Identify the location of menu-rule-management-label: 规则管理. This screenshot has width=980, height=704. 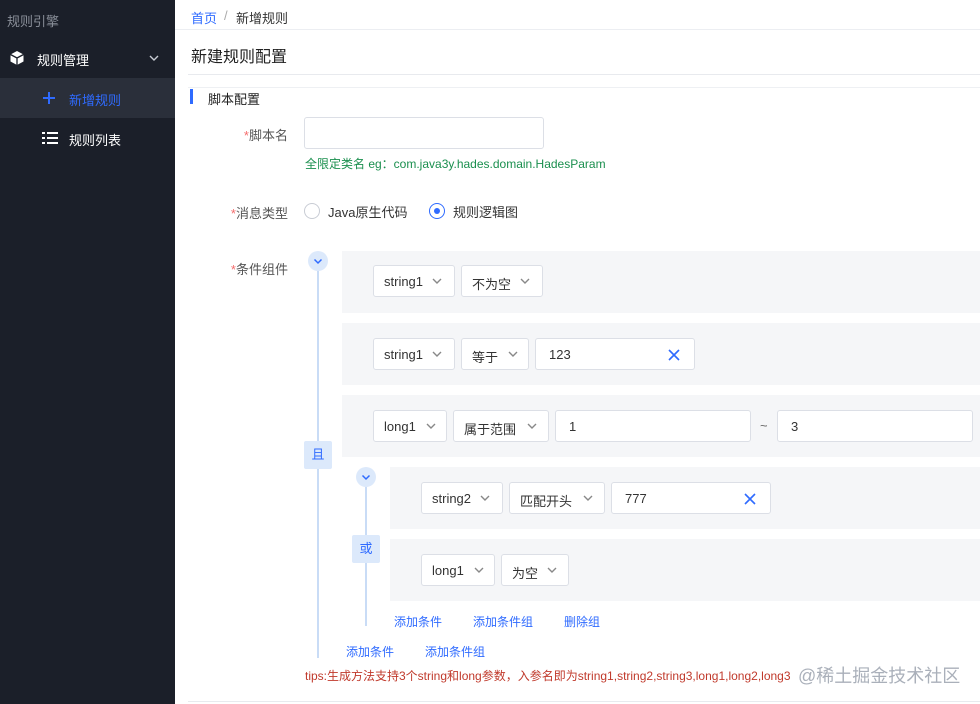
(63, 60).